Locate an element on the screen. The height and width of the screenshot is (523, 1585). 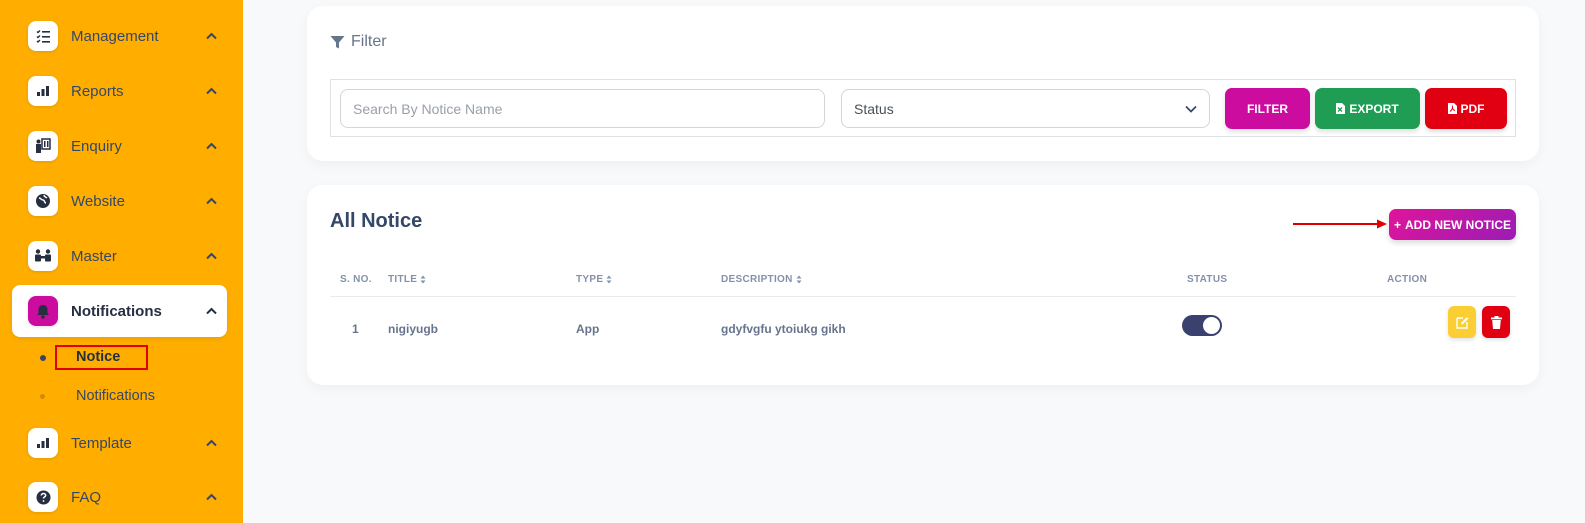
sidebar-item-label: Management is located at coordinates (115, 36).